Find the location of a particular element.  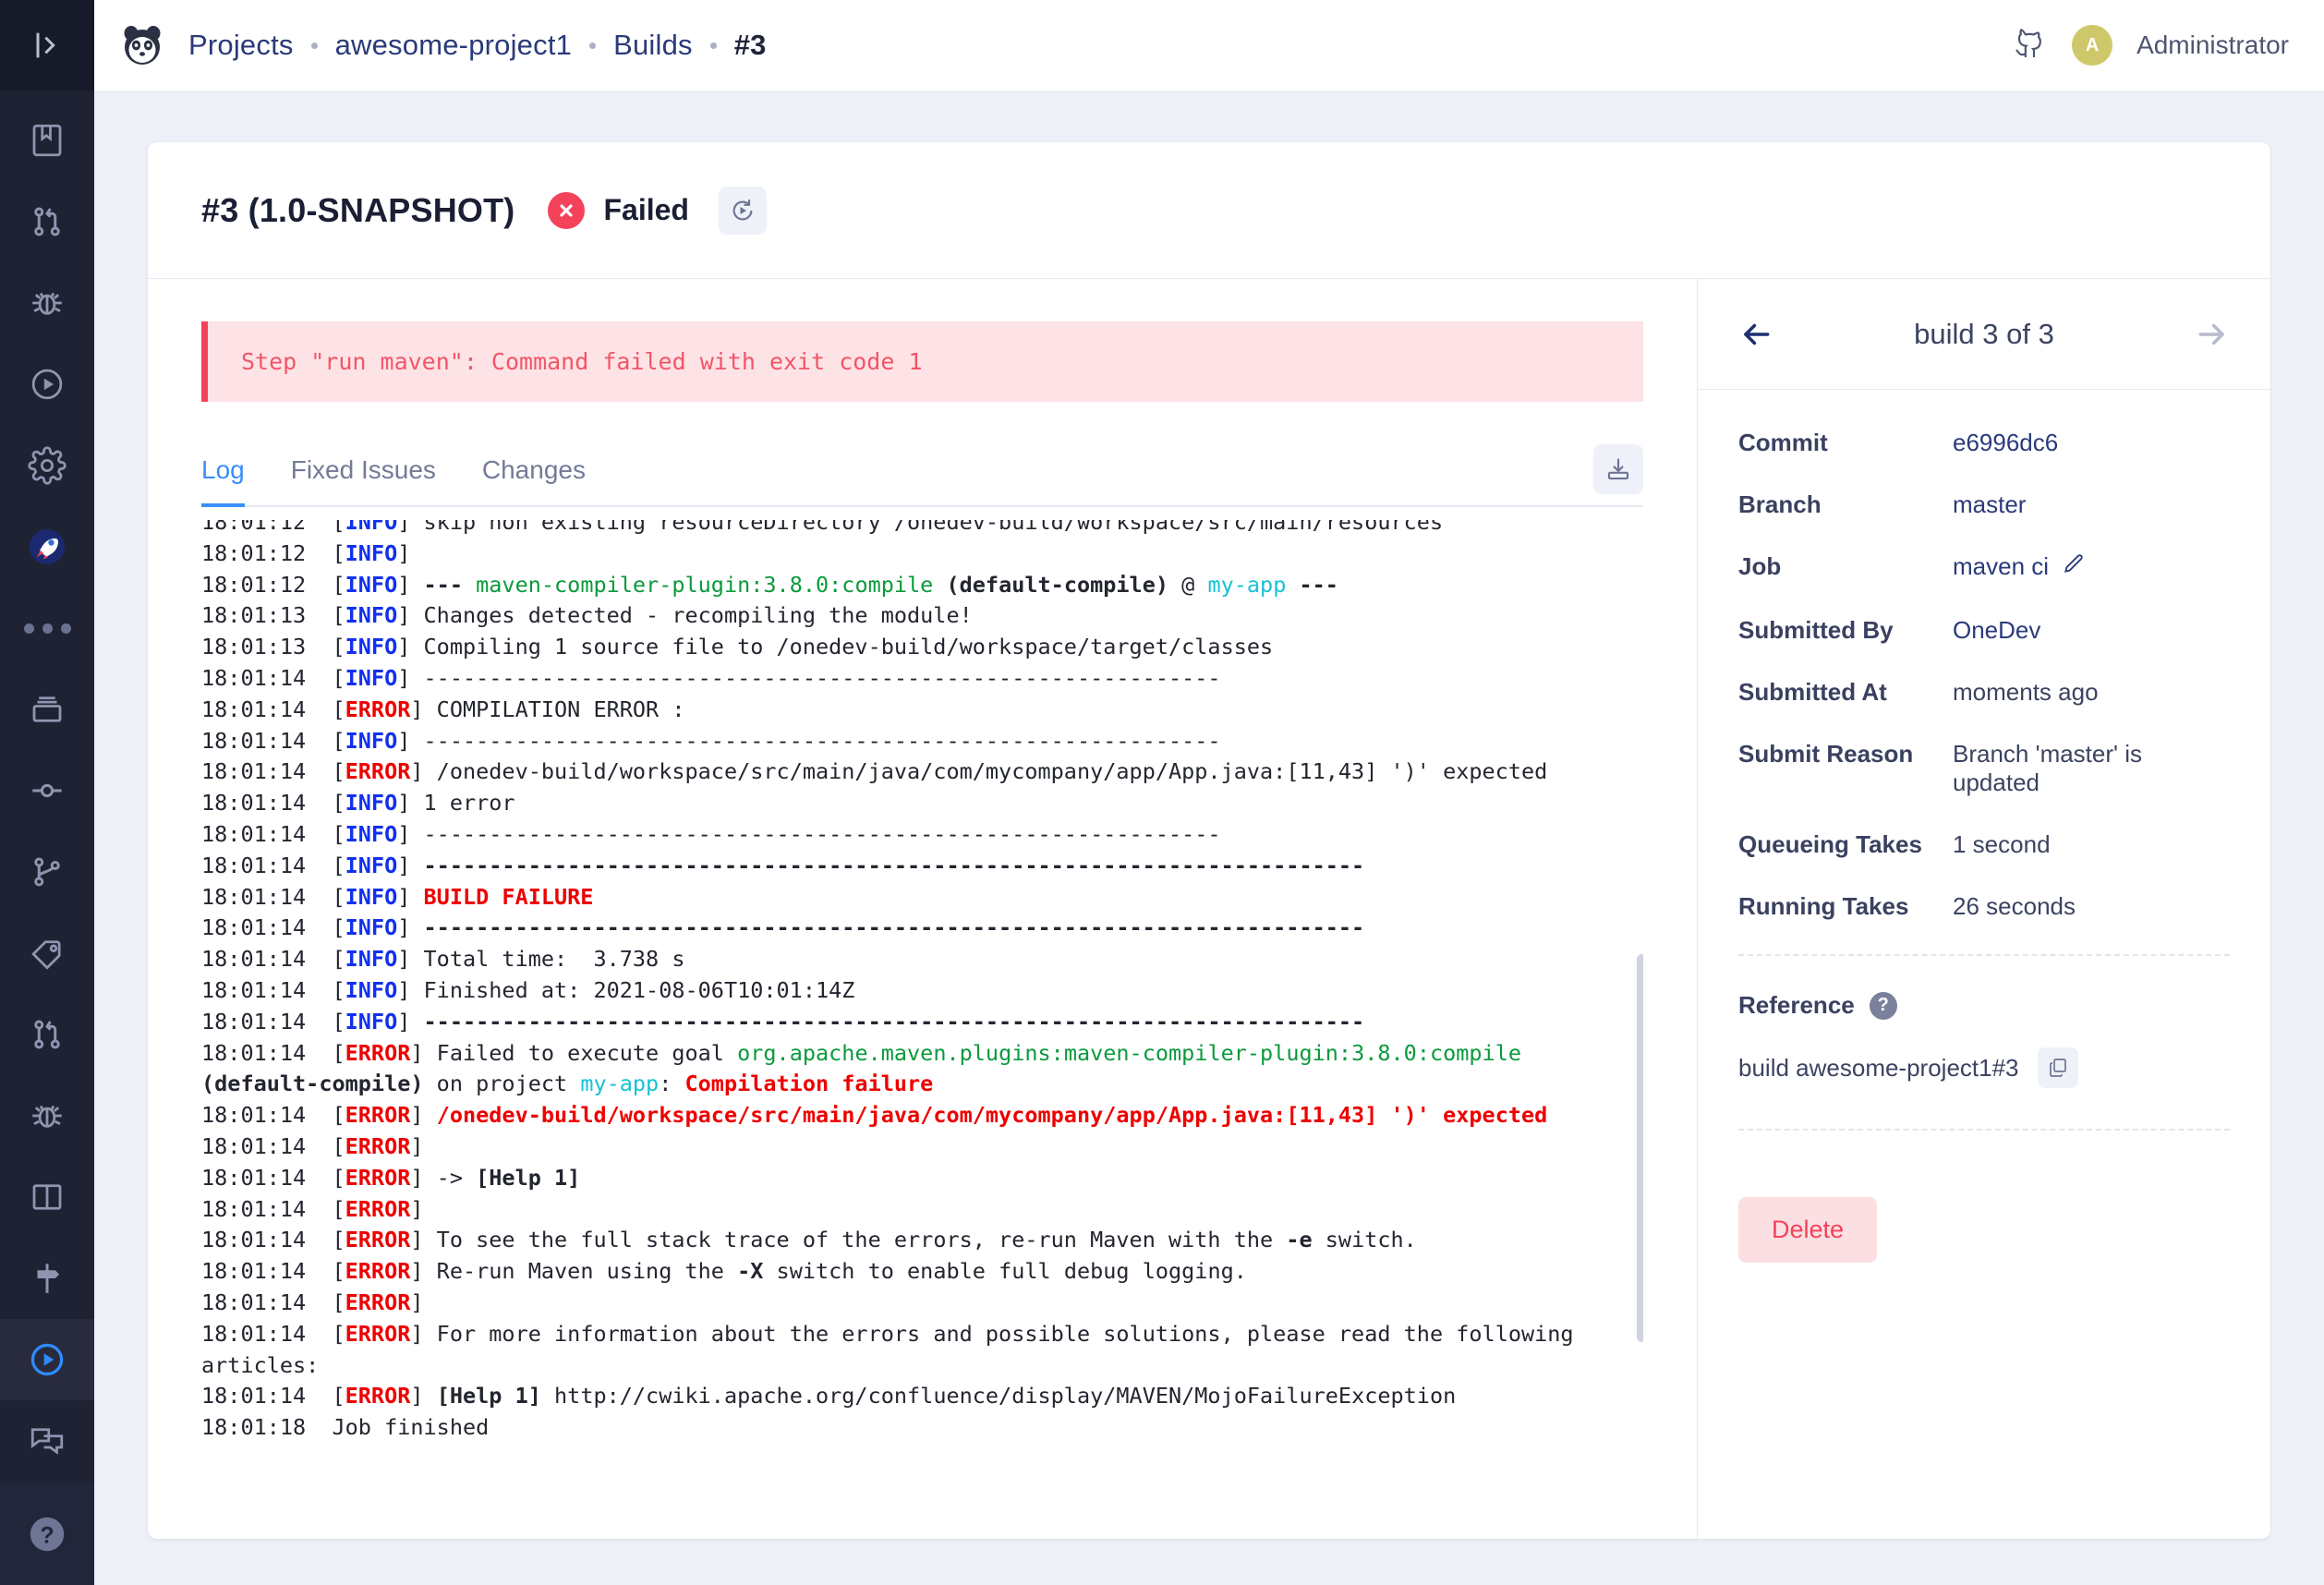

log-segment: ] 1 error is located at coordinates (456, 803).